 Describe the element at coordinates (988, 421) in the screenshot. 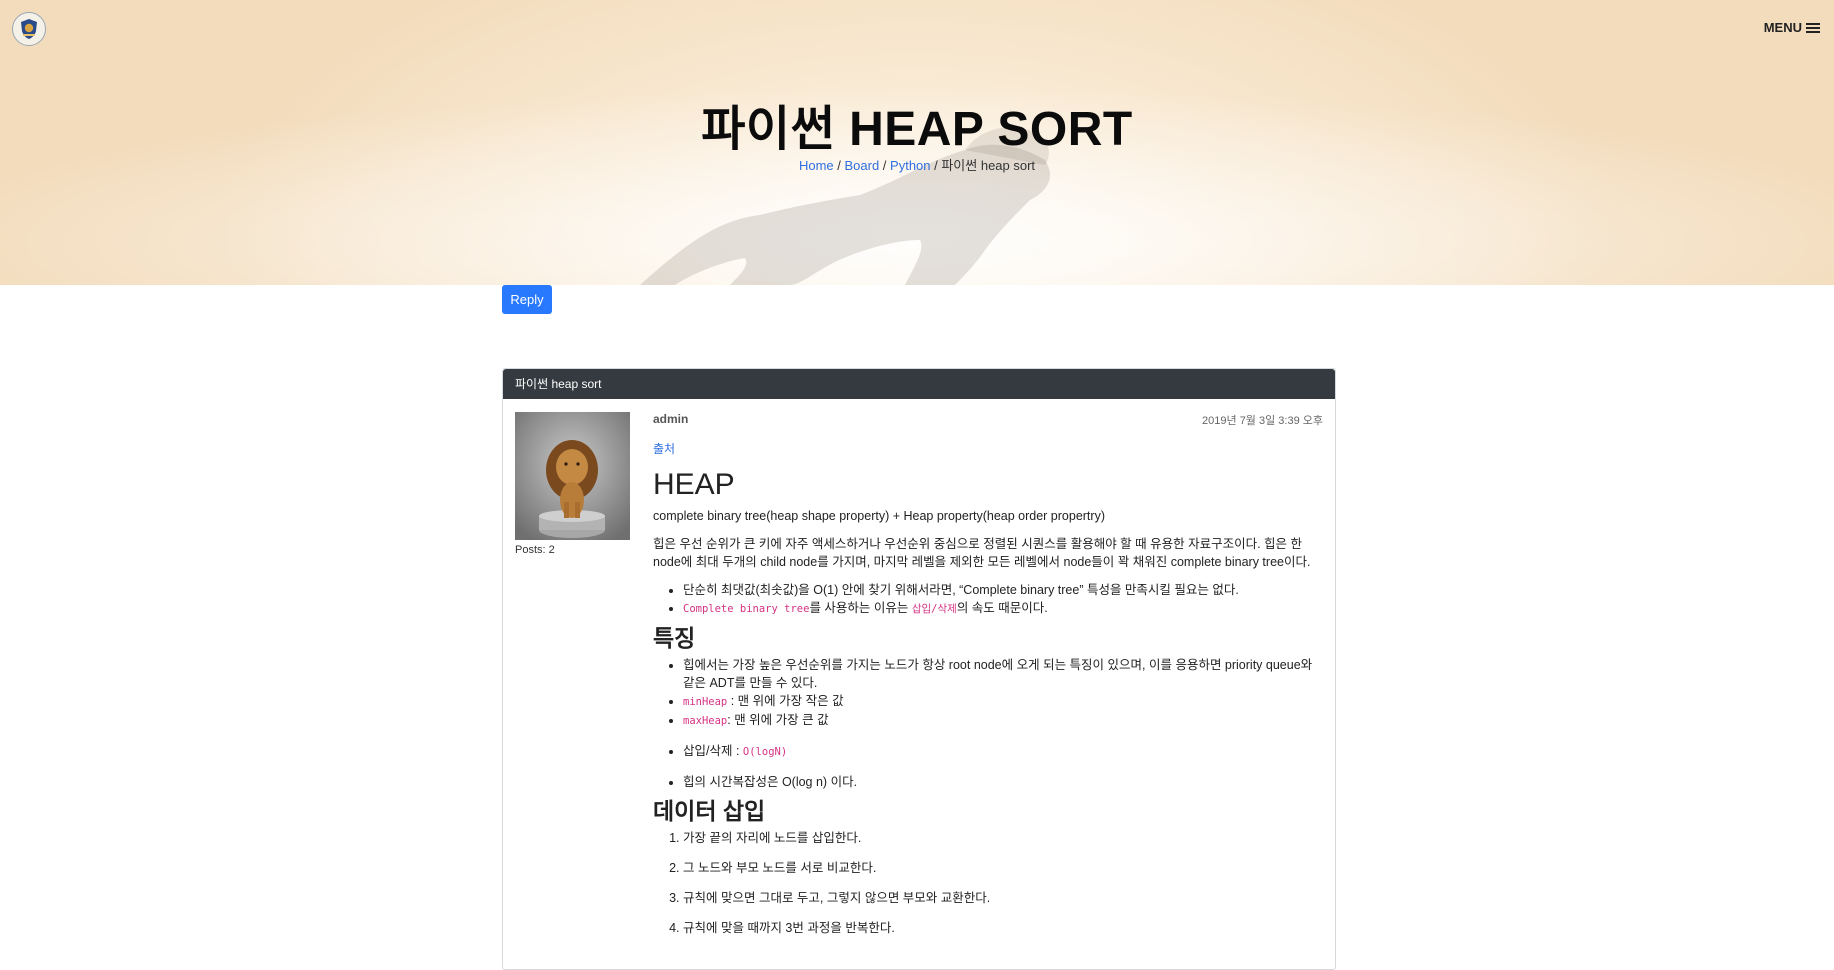

I see `post-meta: admin 2019년 7월 3일 3:39 오후` at that location.